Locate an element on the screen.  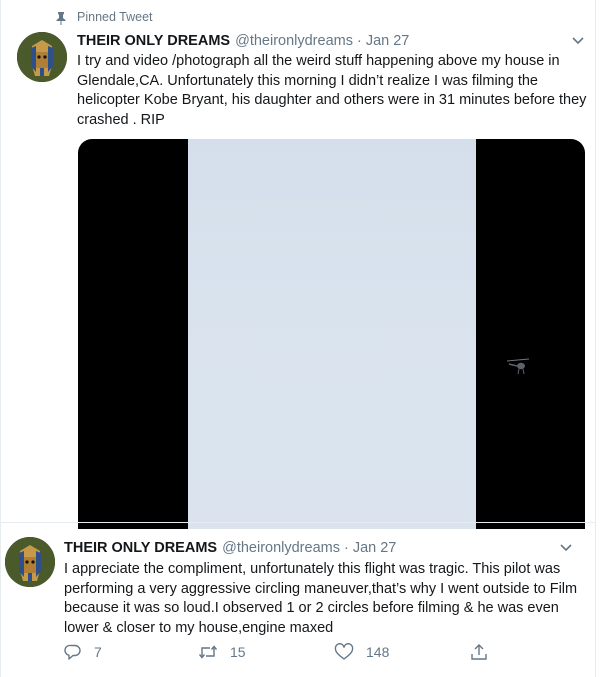
retweet-count: 15 is located at coordinates (238, 652).